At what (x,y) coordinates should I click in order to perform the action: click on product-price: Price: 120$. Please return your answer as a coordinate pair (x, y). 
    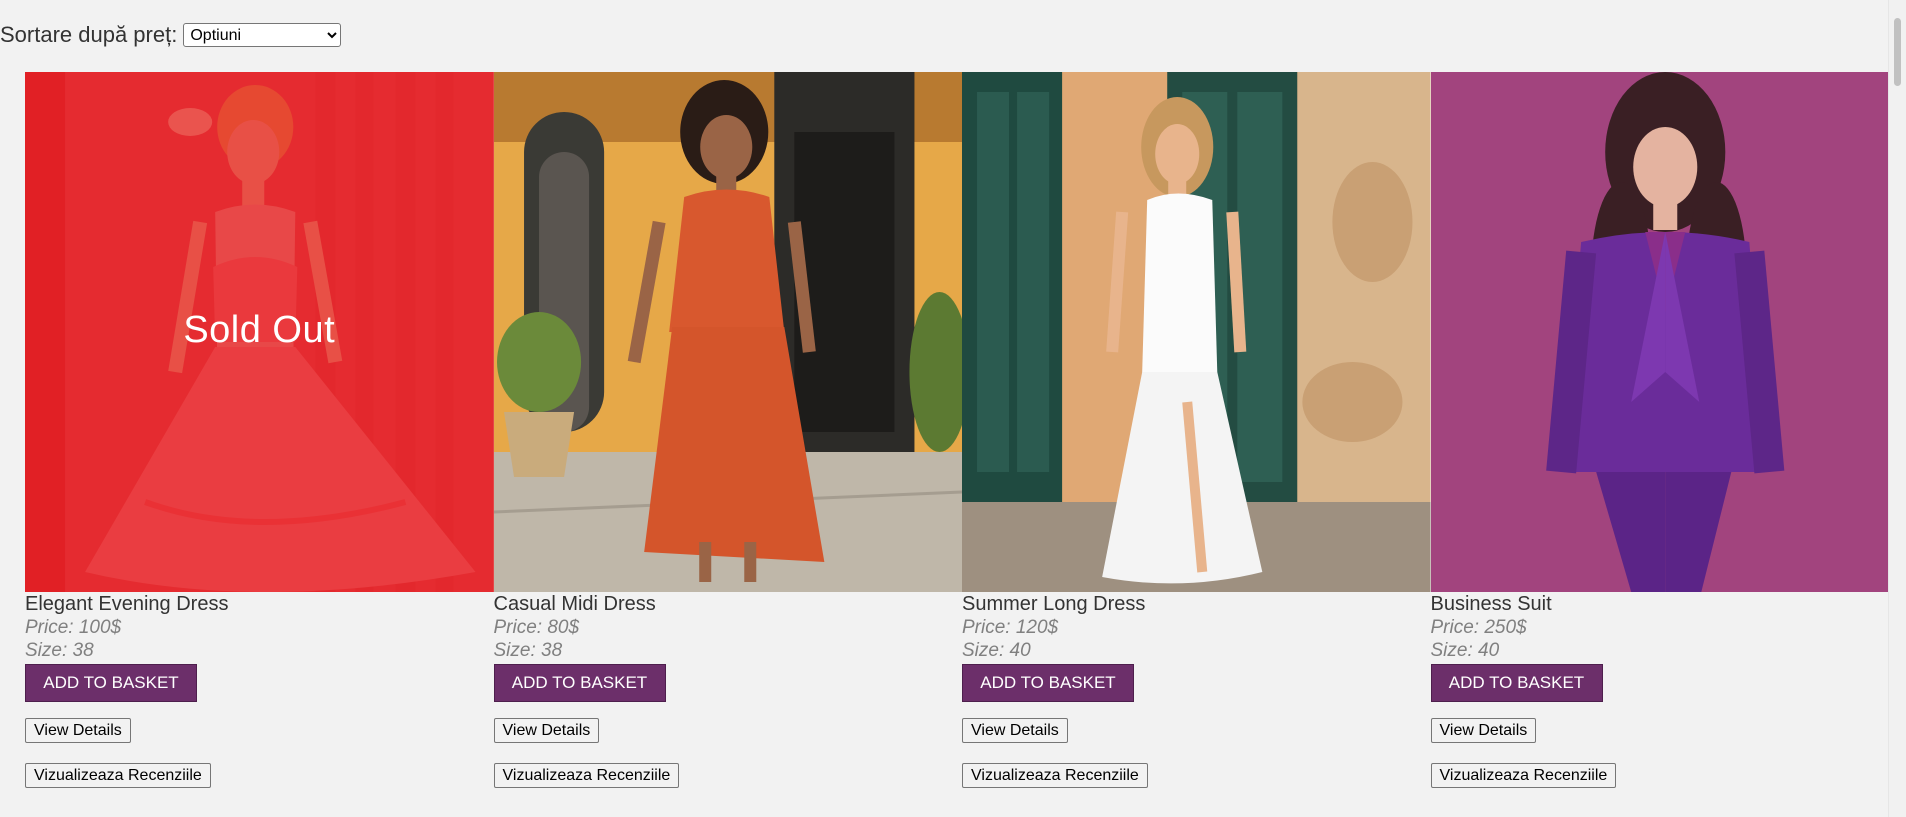
    Looking at the image, I should click on (1010, 627).